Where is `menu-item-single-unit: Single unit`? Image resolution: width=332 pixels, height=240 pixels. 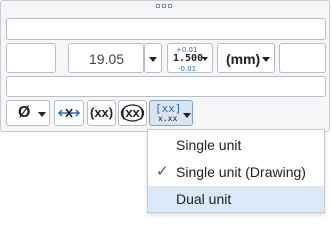 menu-item-single-unit: Single unit is located at coordinates (236, 145).